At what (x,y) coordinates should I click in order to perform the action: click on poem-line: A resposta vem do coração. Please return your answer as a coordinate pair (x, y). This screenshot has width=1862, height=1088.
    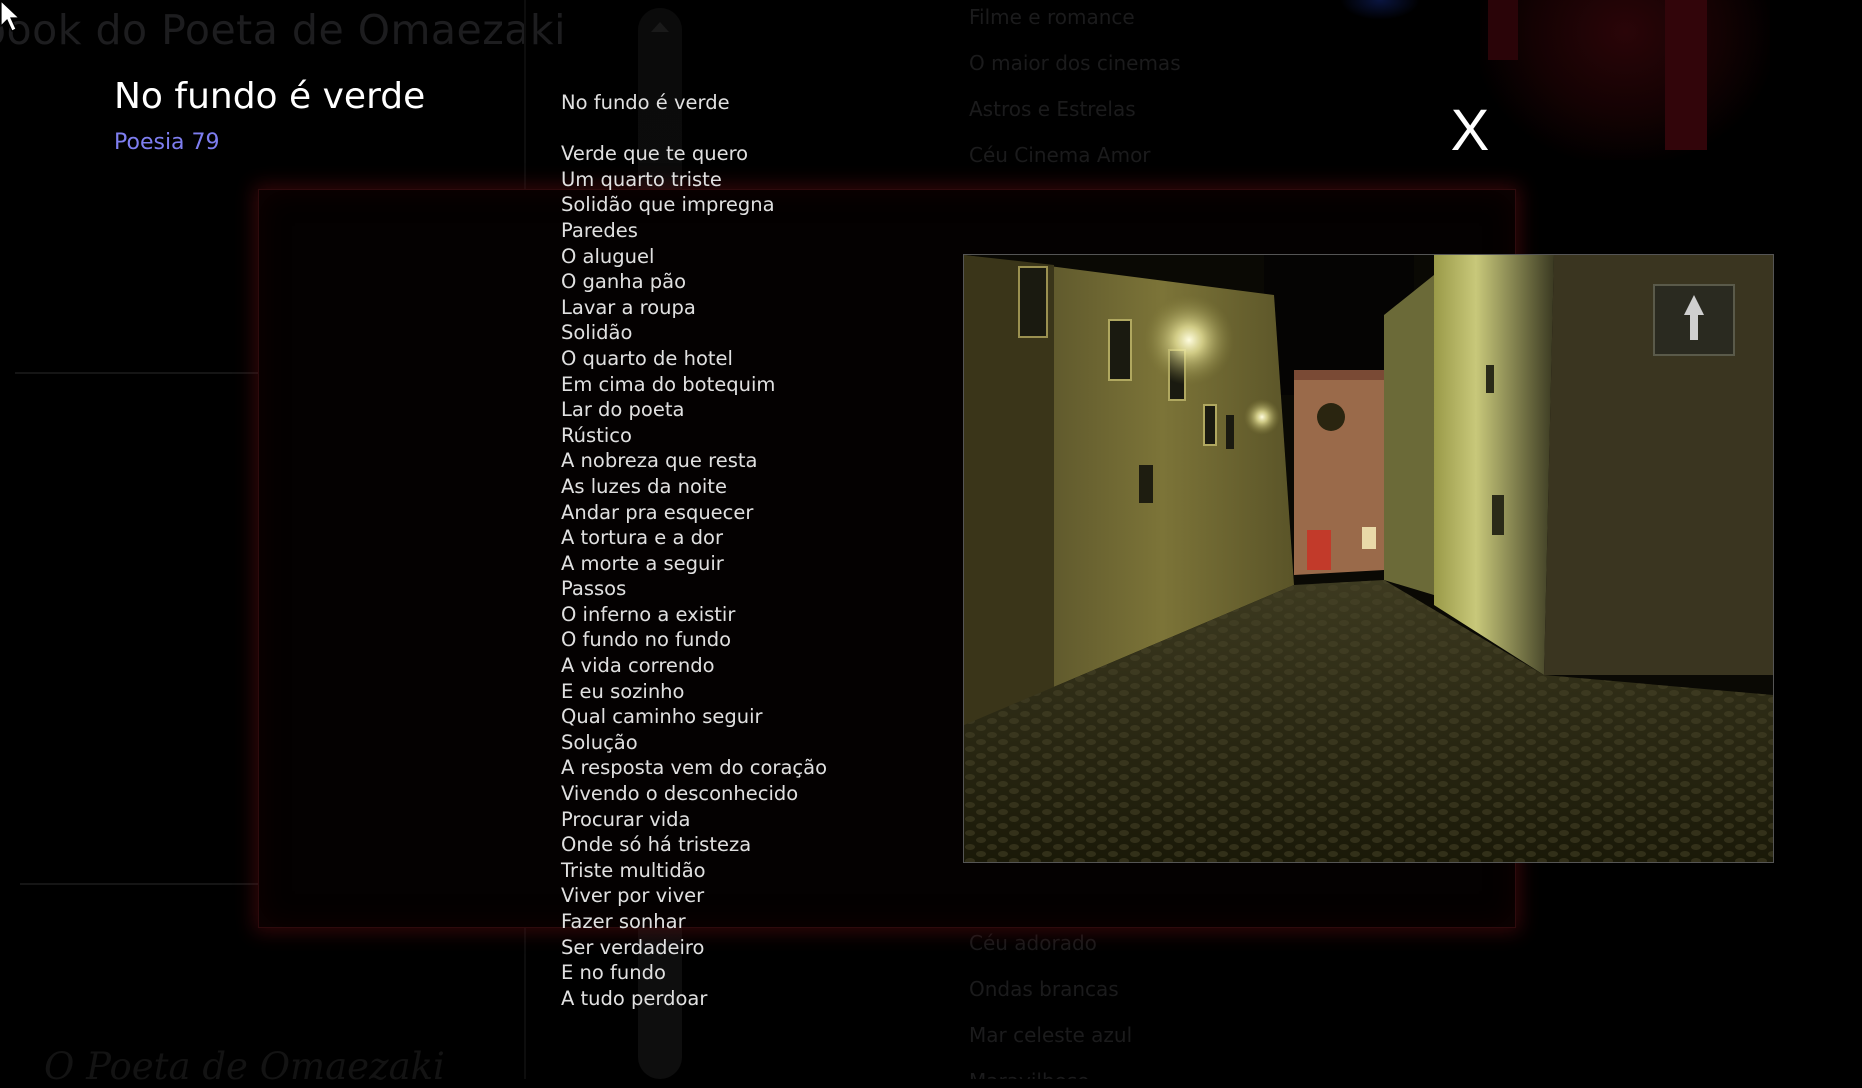
    Looking at the image, I should click on (694, 768).